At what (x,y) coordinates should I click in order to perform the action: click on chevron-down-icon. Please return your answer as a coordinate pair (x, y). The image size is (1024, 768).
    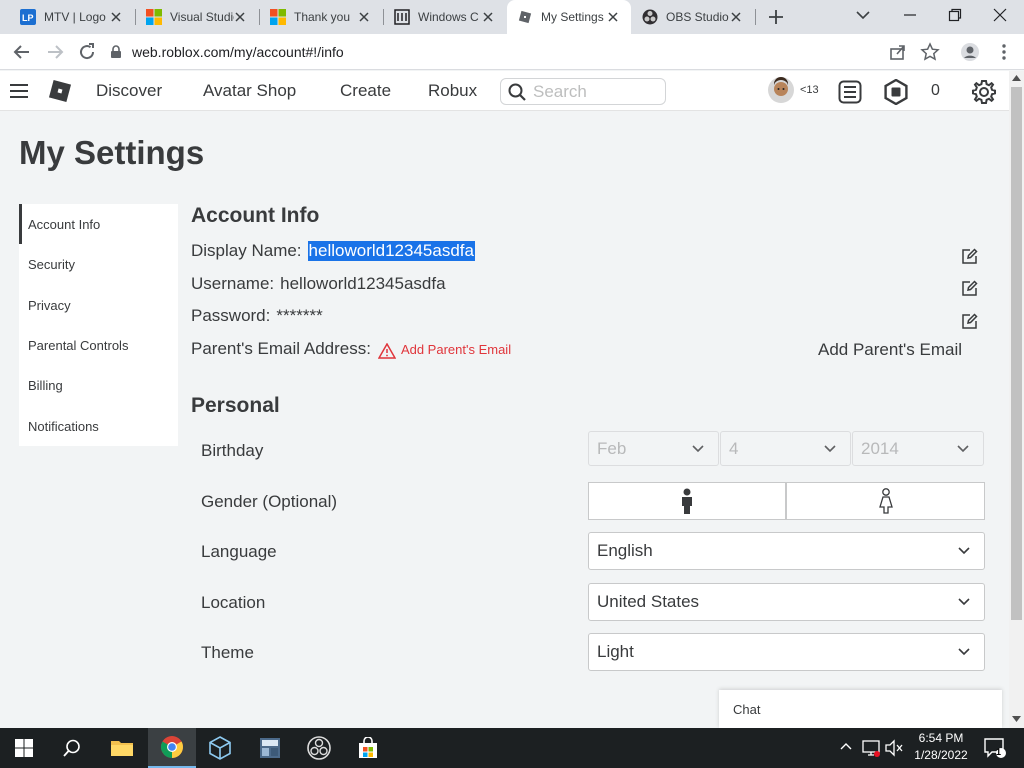
    Looking at the image, I should click on (964, 602).